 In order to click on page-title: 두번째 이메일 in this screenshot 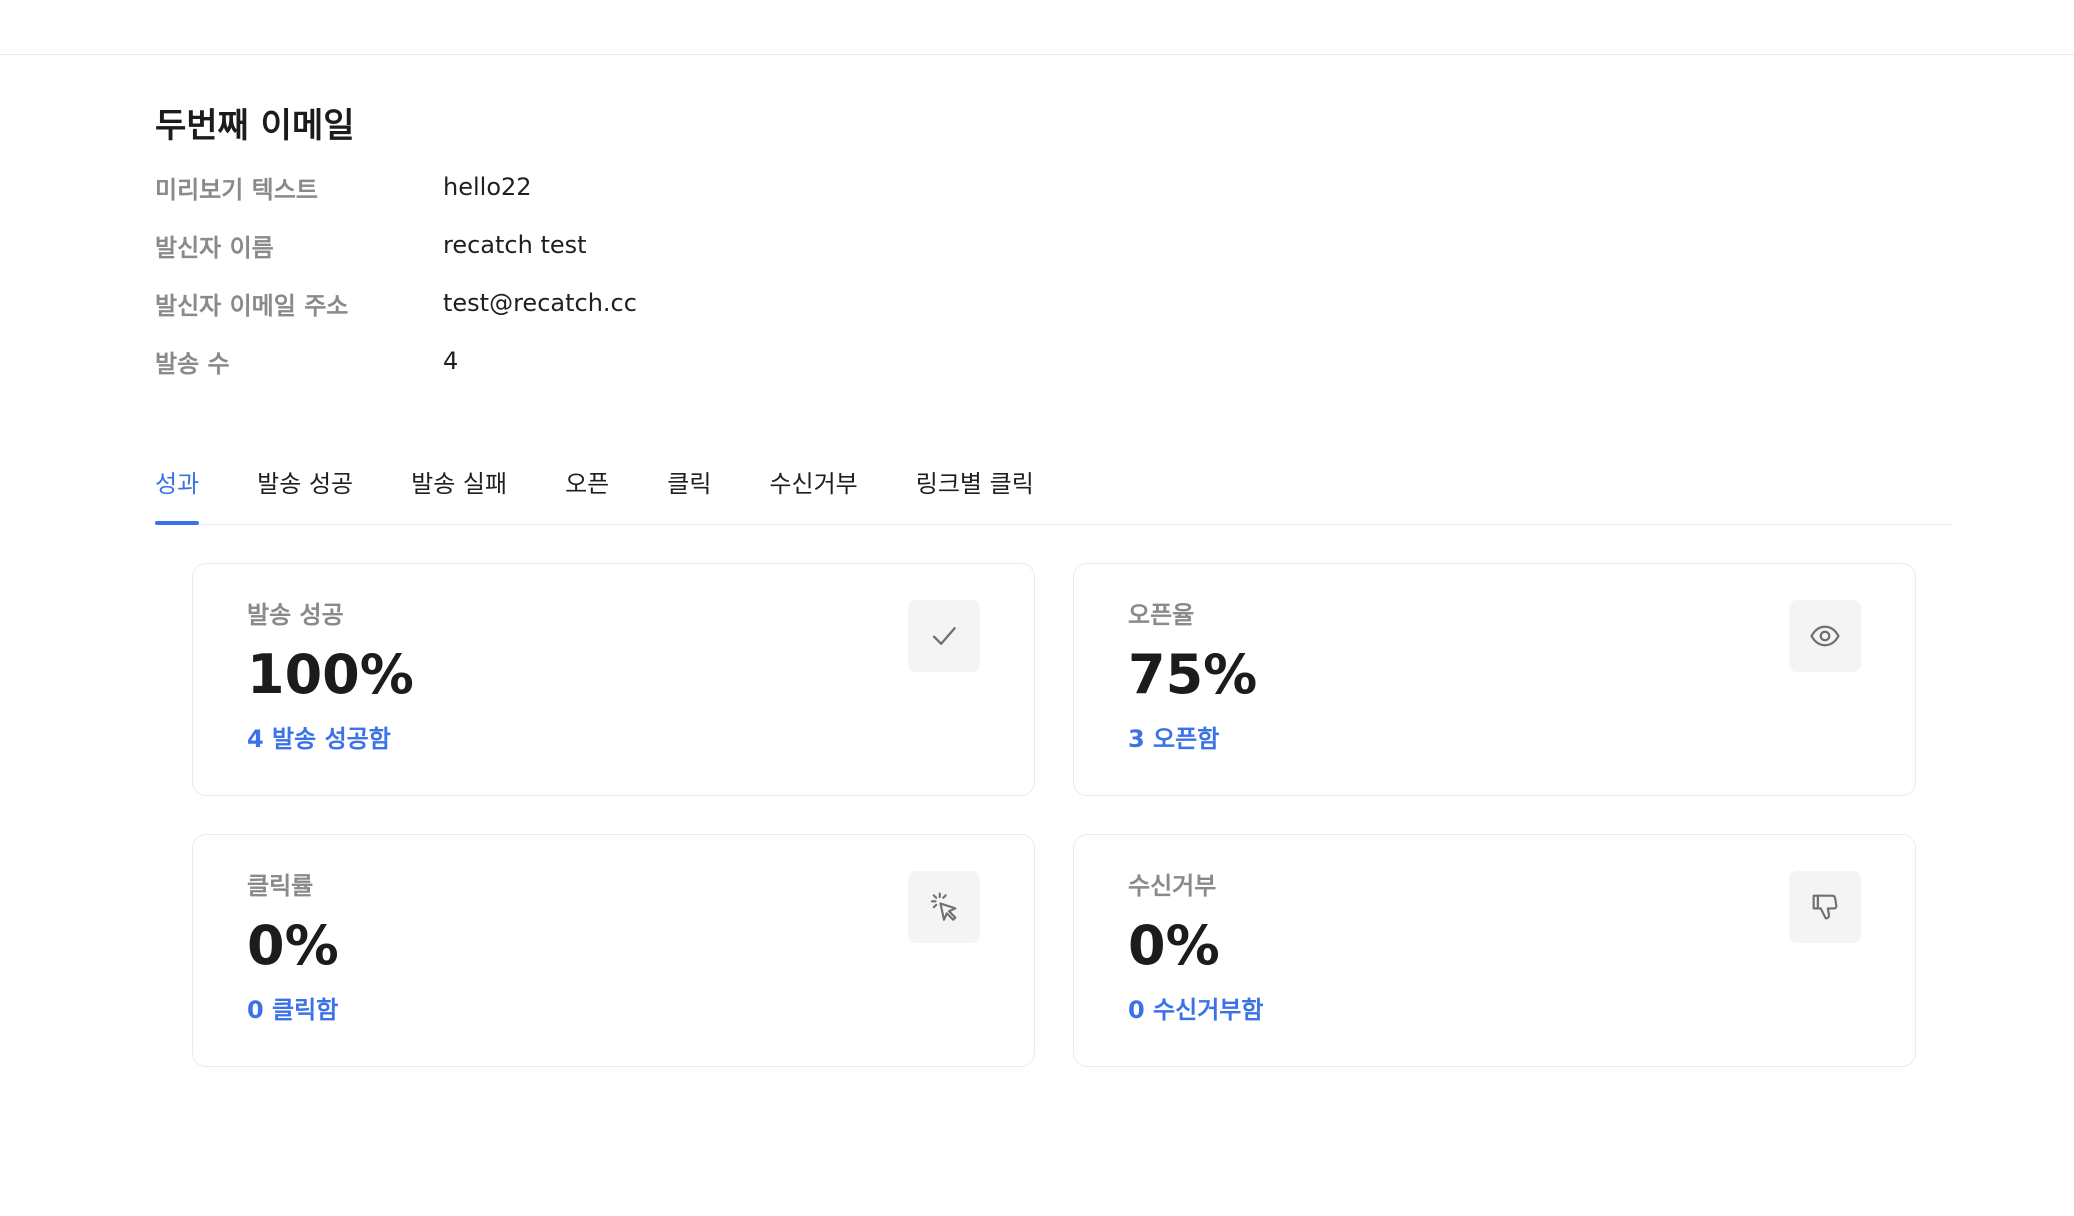, I will do `click(255, 126)`.